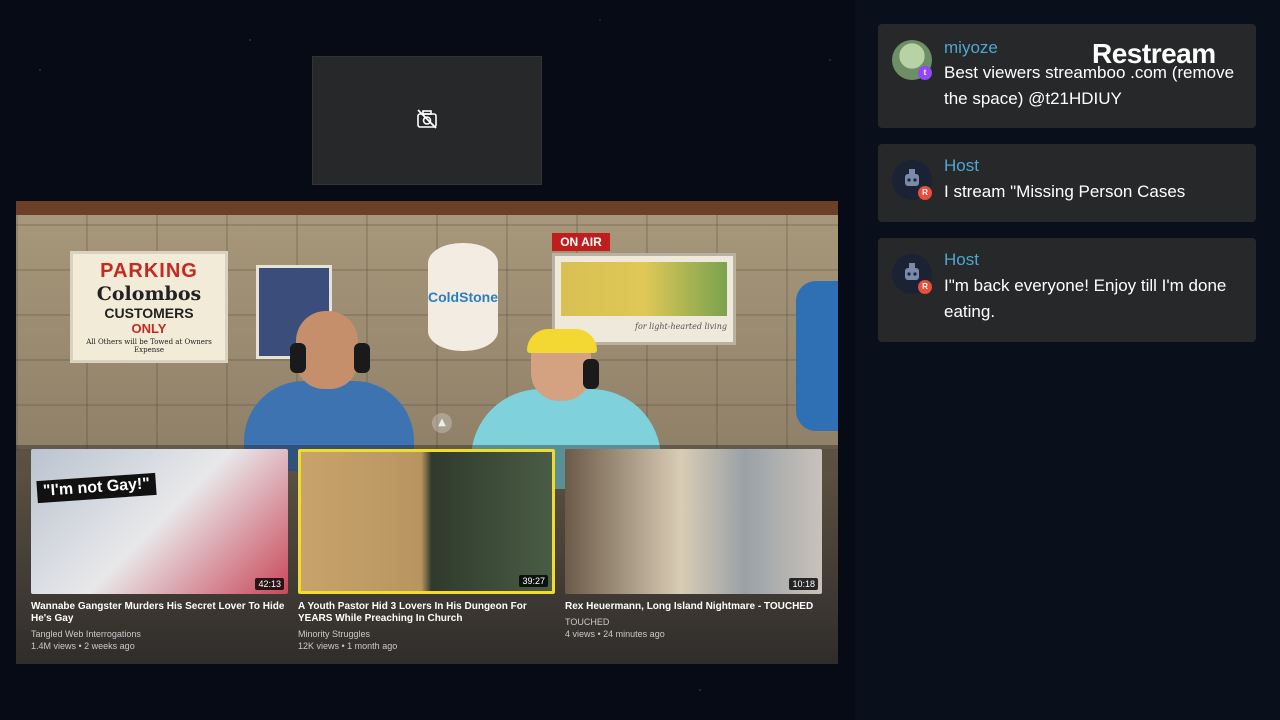 The width and height of the screenshot is (1280, 720). Describe the element at coordinates (149, 328) in the screenshot. I see `parking-sign-only: ONLY` at that location.